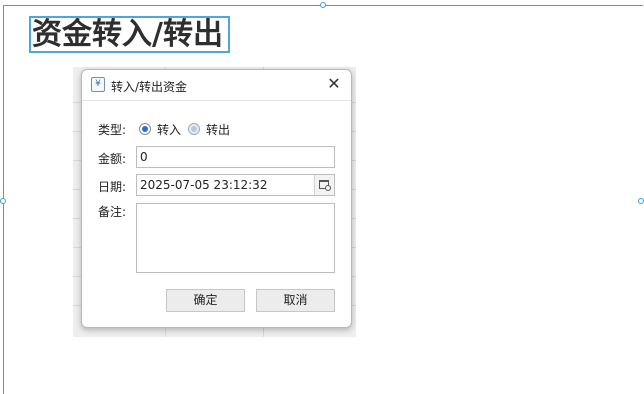 The image size is (644, 394). Describe the element at coordinates (112, 212) in the screenshot. I see `note-label: 备注:` at that location.